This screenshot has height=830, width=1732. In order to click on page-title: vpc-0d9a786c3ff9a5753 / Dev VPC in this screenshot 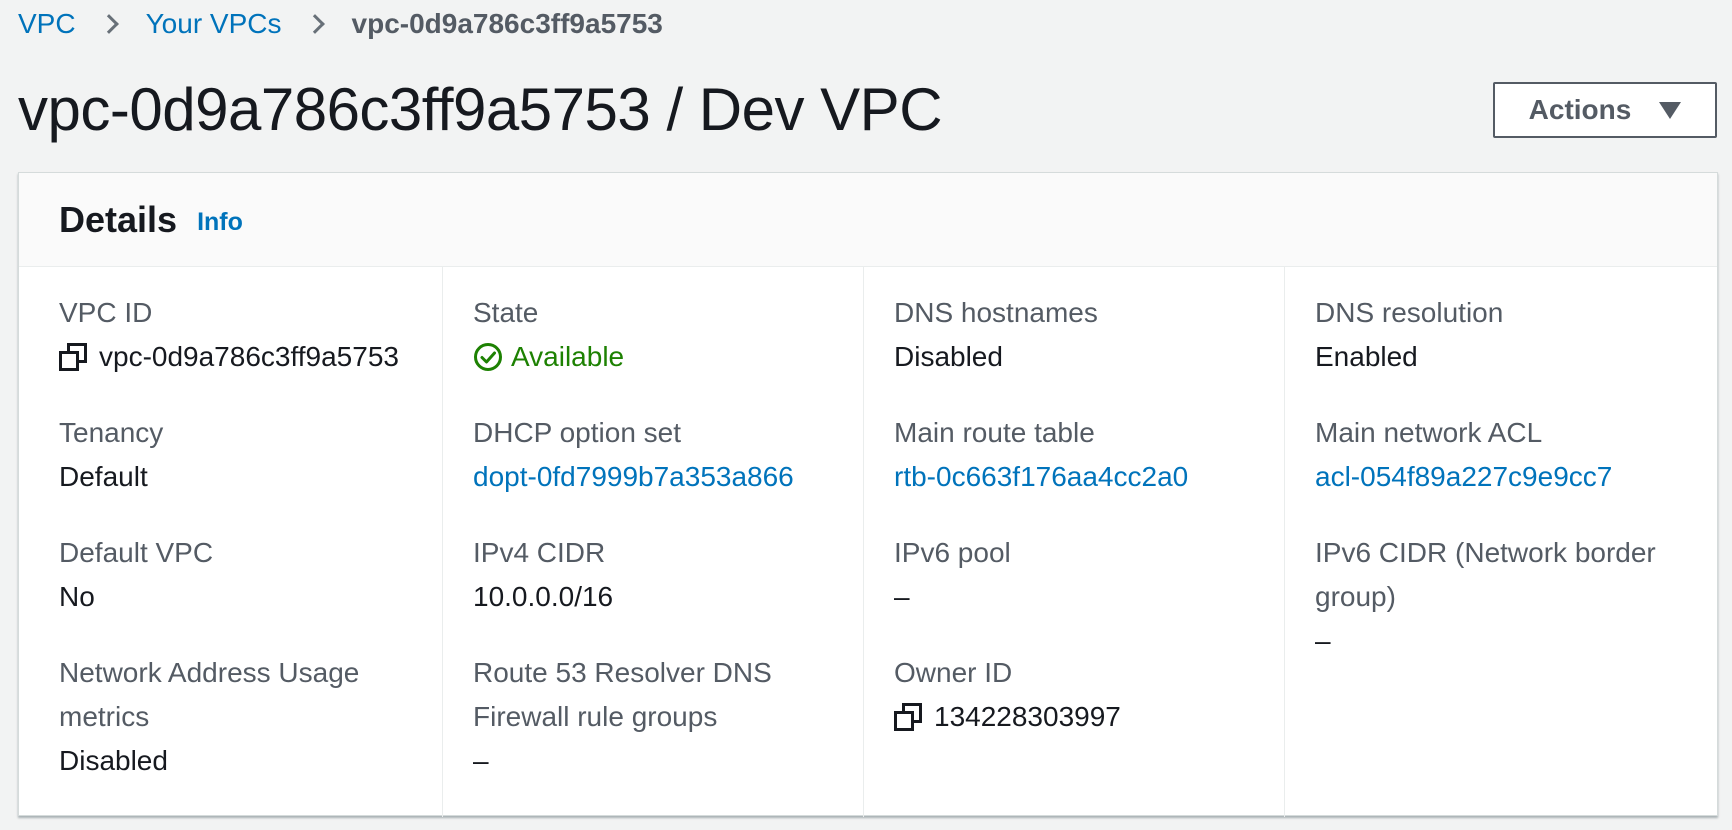, I will do `click(480, 109)`.